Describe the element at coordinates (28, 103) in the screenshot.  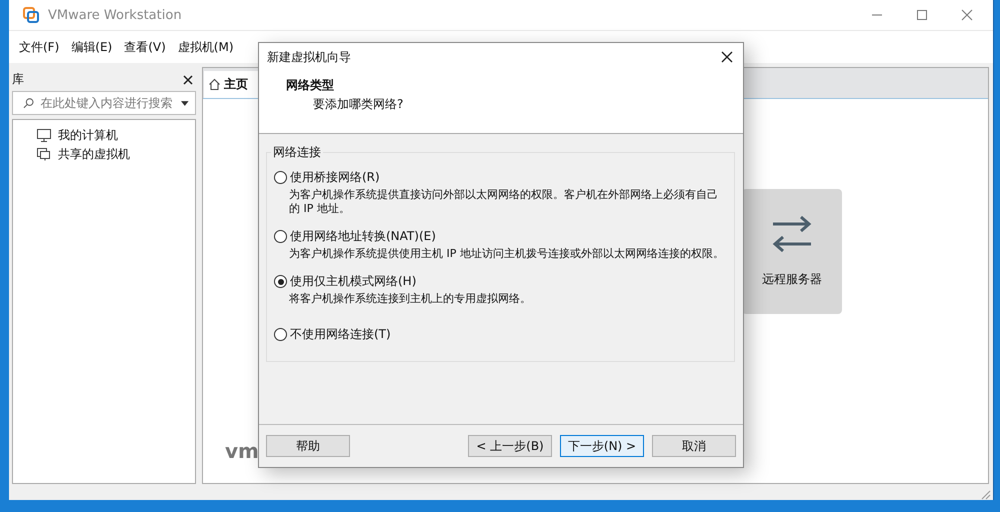
I see `search-icon` at that location.